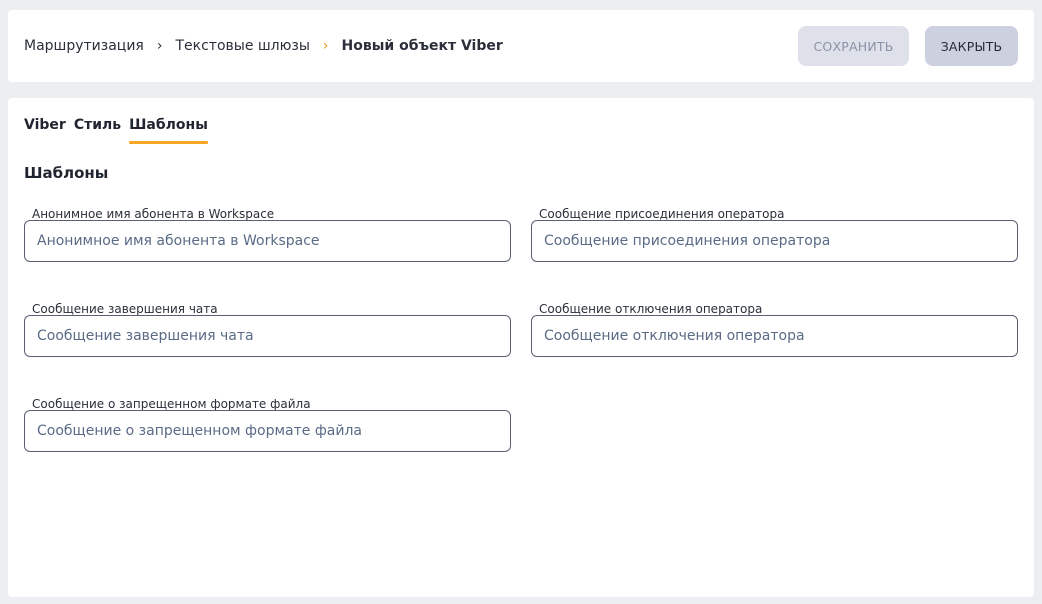 This screenshot has width=1042, height=604. Describe the element at coordinates (97, 129) in the screenshot. I see `tab-style: Стиль` at that location.